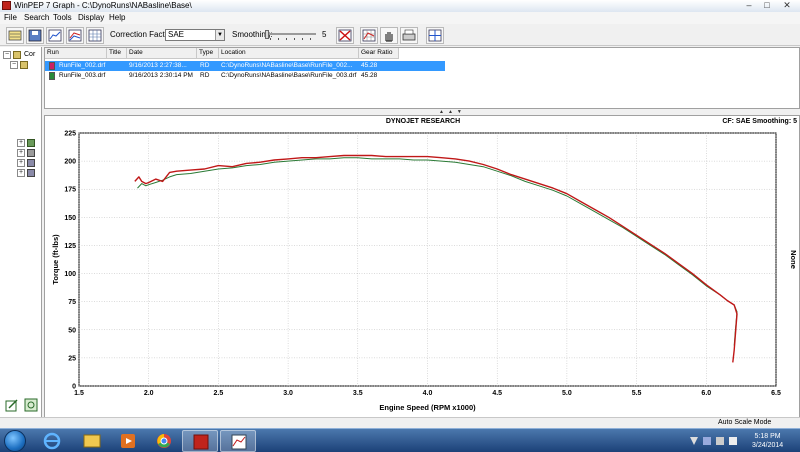  Describe the element at coordinates (72, 330) in the screenshot. I see `y-tick-label: 50` at that location.